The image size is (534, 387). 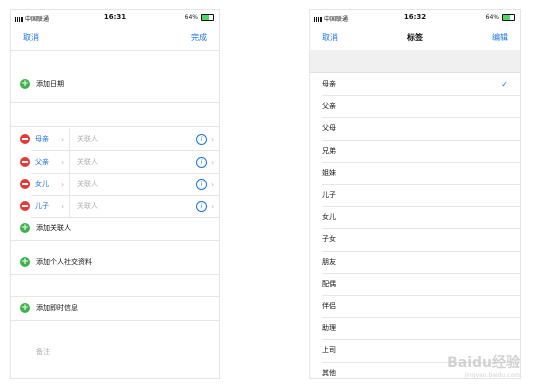 I want to click on relation-row: 女儿 › 关联人 i ›, so click(x=115, y=184).